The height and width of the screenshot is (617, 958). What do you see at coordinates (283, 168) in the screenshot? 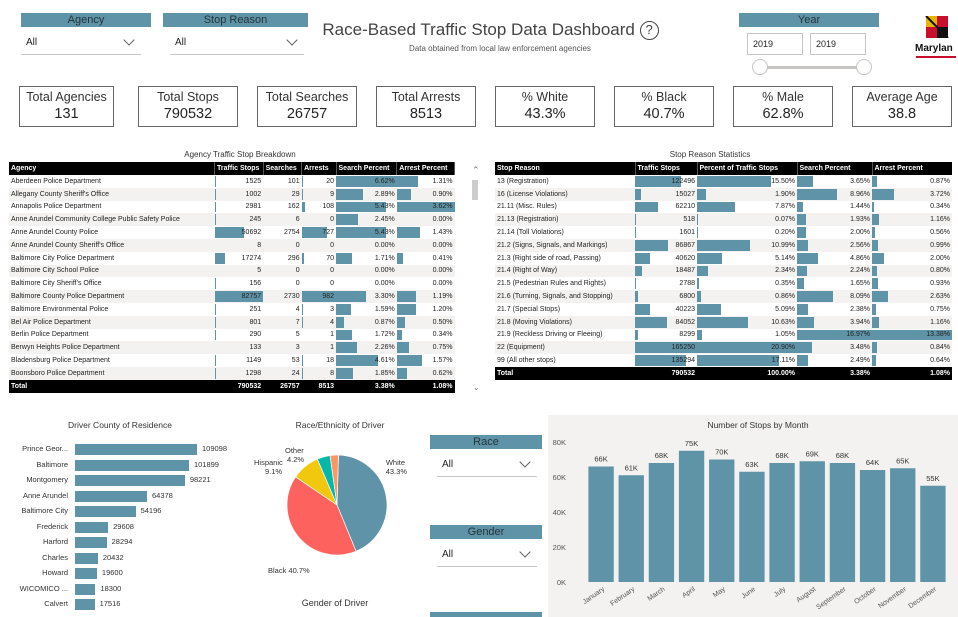
I see `column-header: Searches` at bounding box center [283, 168].